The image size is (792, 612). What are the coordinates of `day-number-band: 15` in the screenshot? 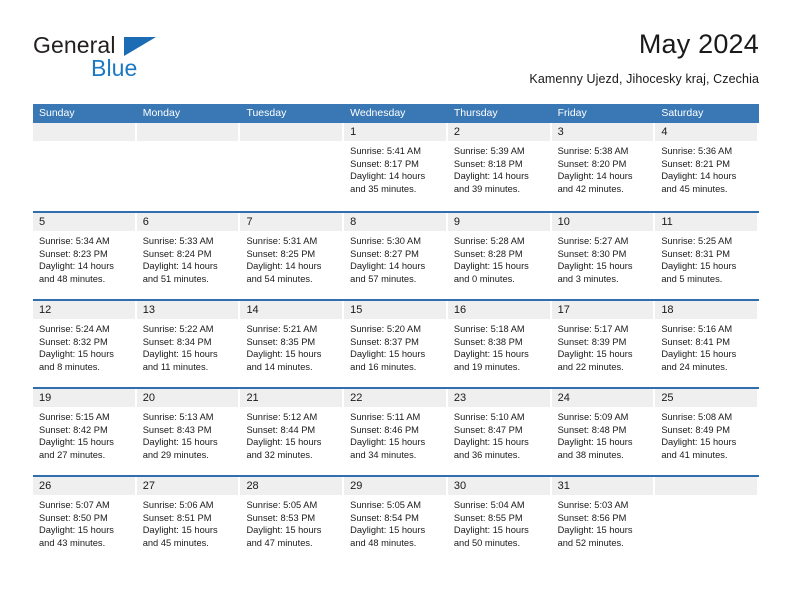 It's located at (395, 310).